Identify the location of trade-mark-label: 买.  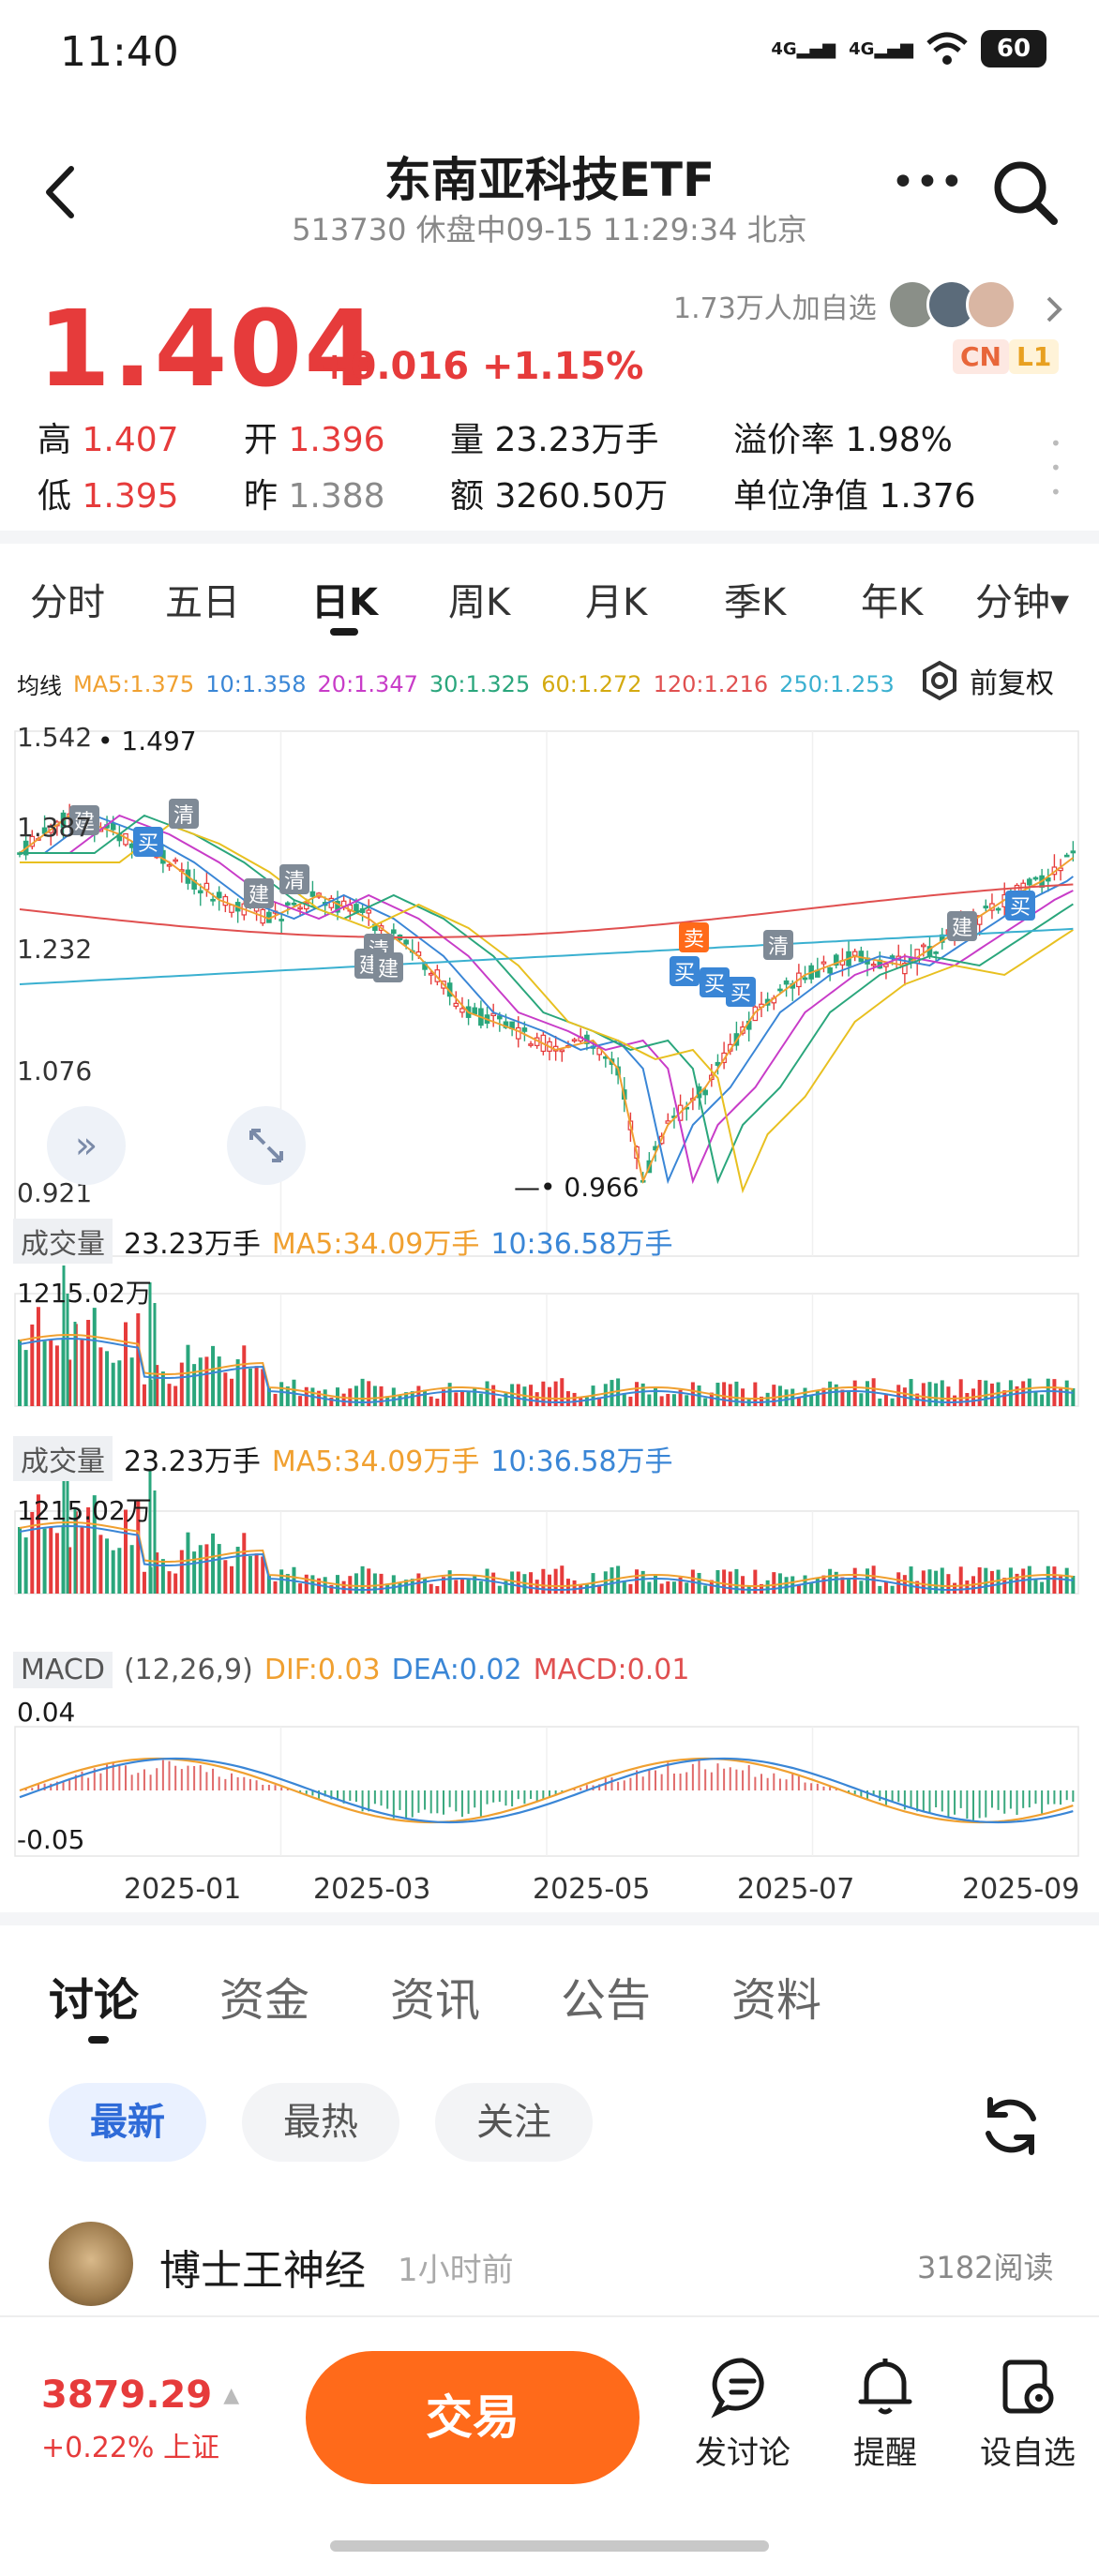
(740, 994).